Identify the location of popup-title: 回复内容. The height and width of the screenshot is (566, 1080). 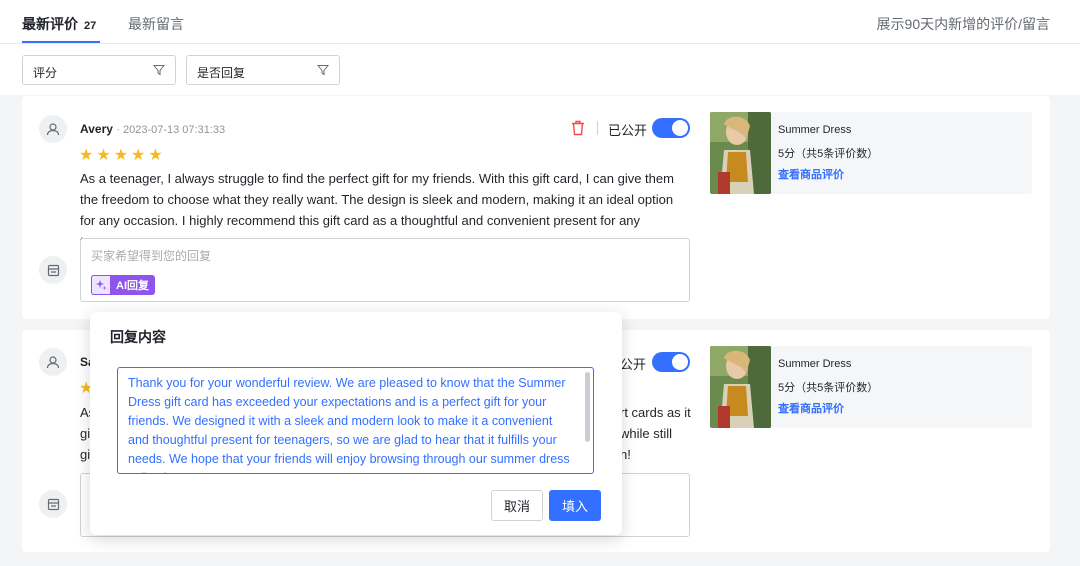
(138, 337).